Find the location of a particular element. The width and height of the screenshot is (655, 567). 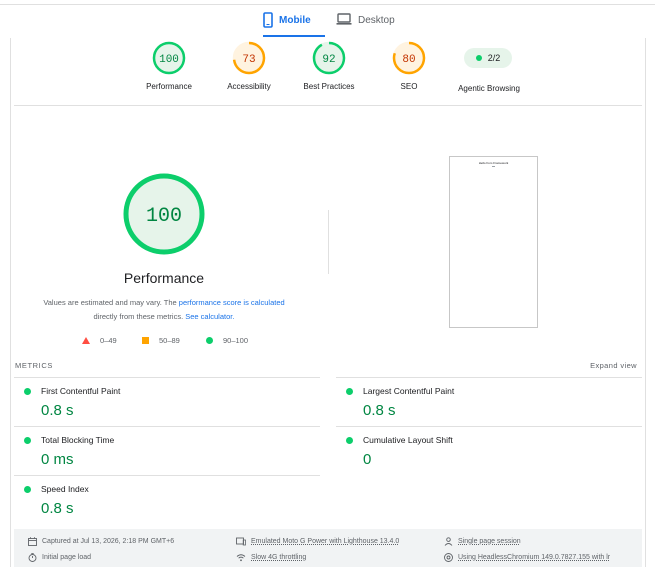

metrics-heading: METRICS is located at coordinates (34, 365).